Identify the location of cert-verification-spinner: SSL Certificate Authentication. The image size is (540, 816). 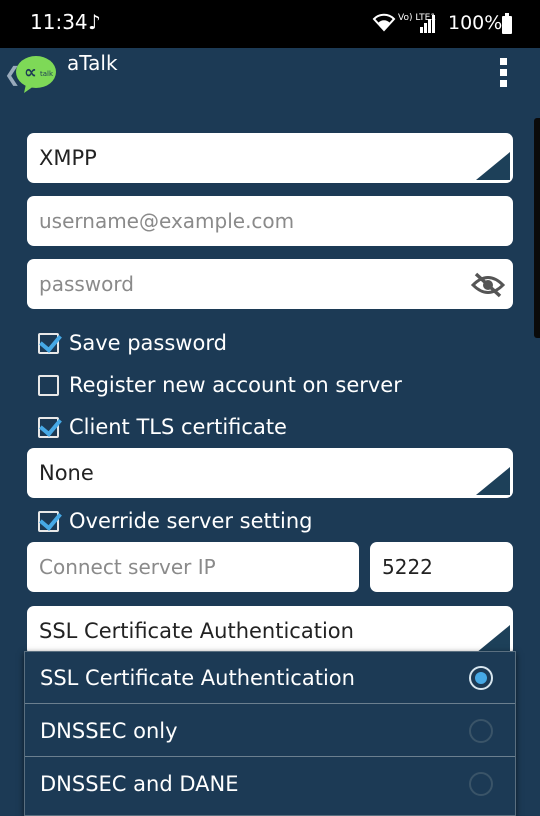
(270, 631).